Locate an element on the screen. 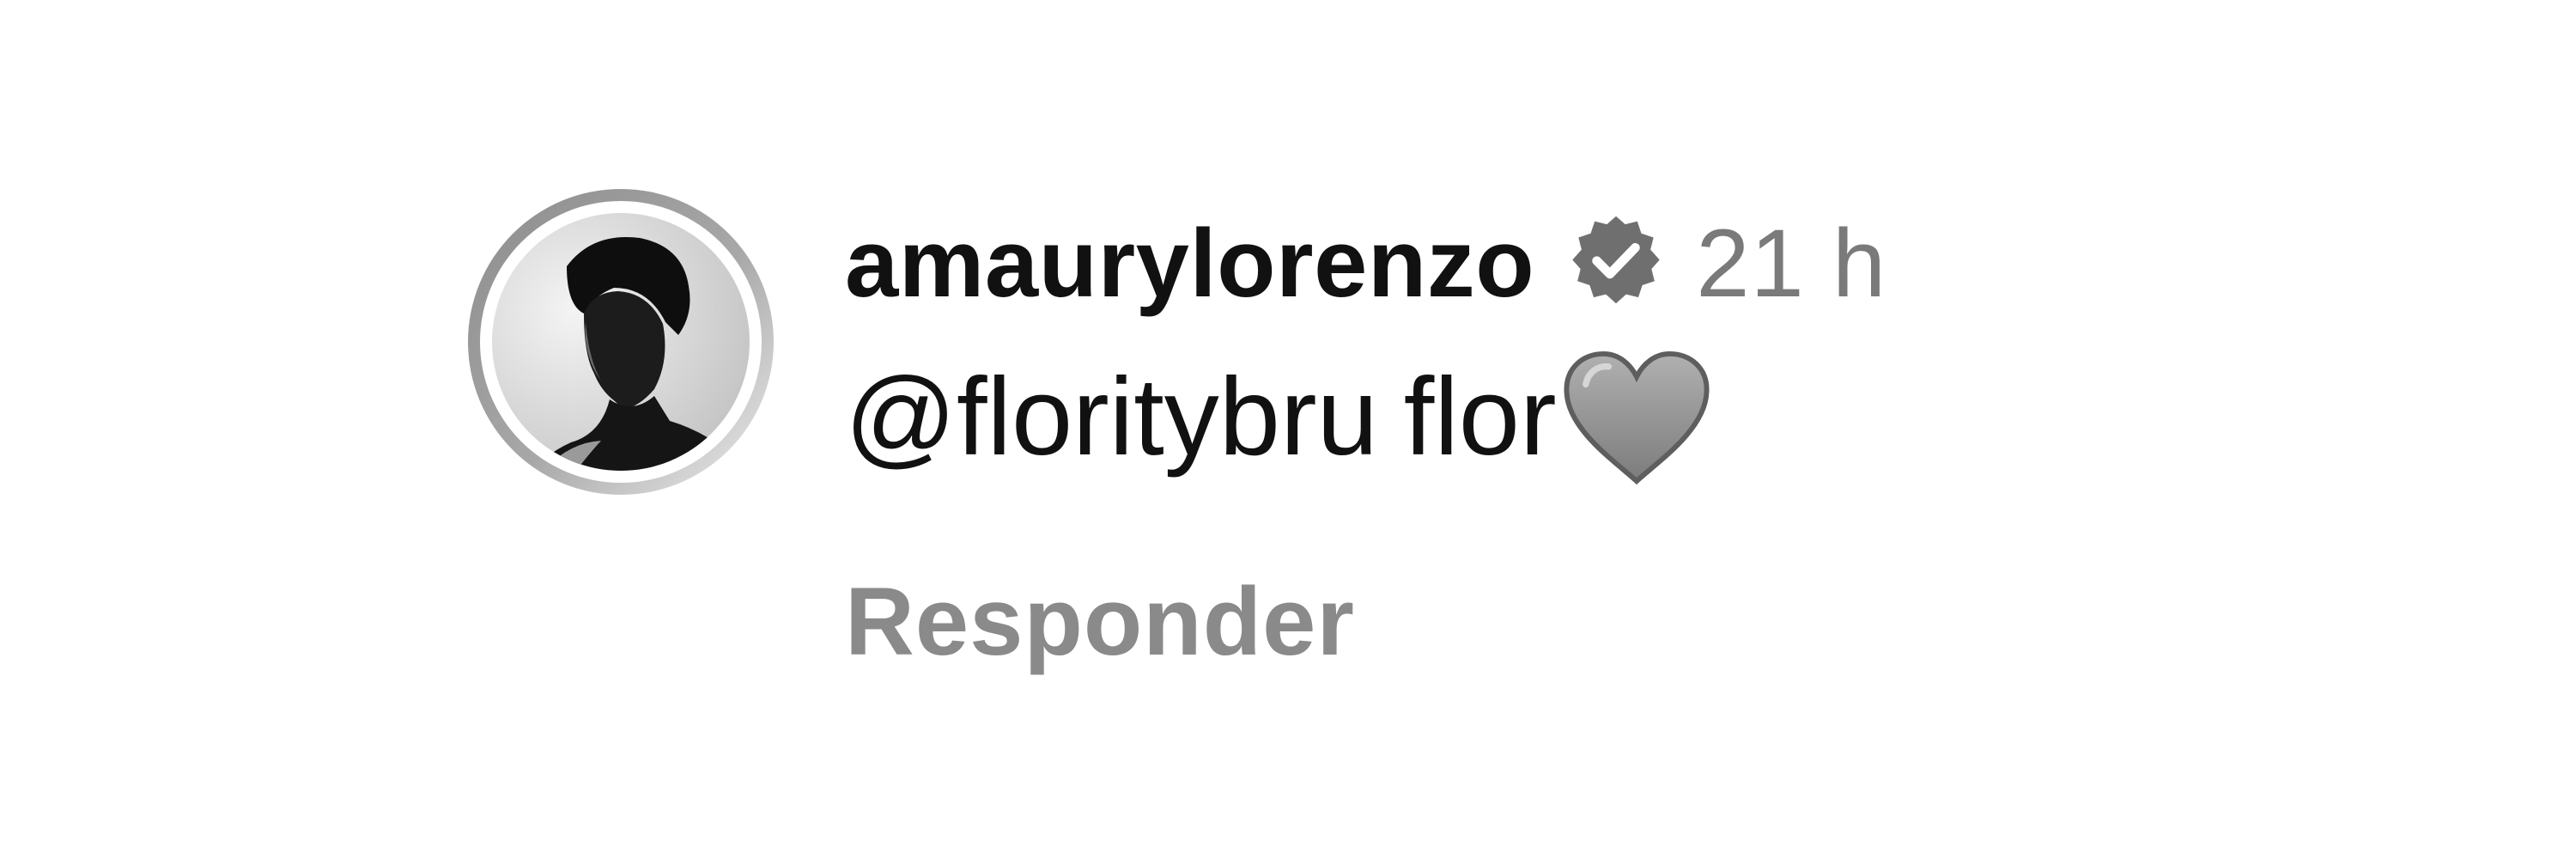  comment-message: flor is located at coordinates (1480, 417).